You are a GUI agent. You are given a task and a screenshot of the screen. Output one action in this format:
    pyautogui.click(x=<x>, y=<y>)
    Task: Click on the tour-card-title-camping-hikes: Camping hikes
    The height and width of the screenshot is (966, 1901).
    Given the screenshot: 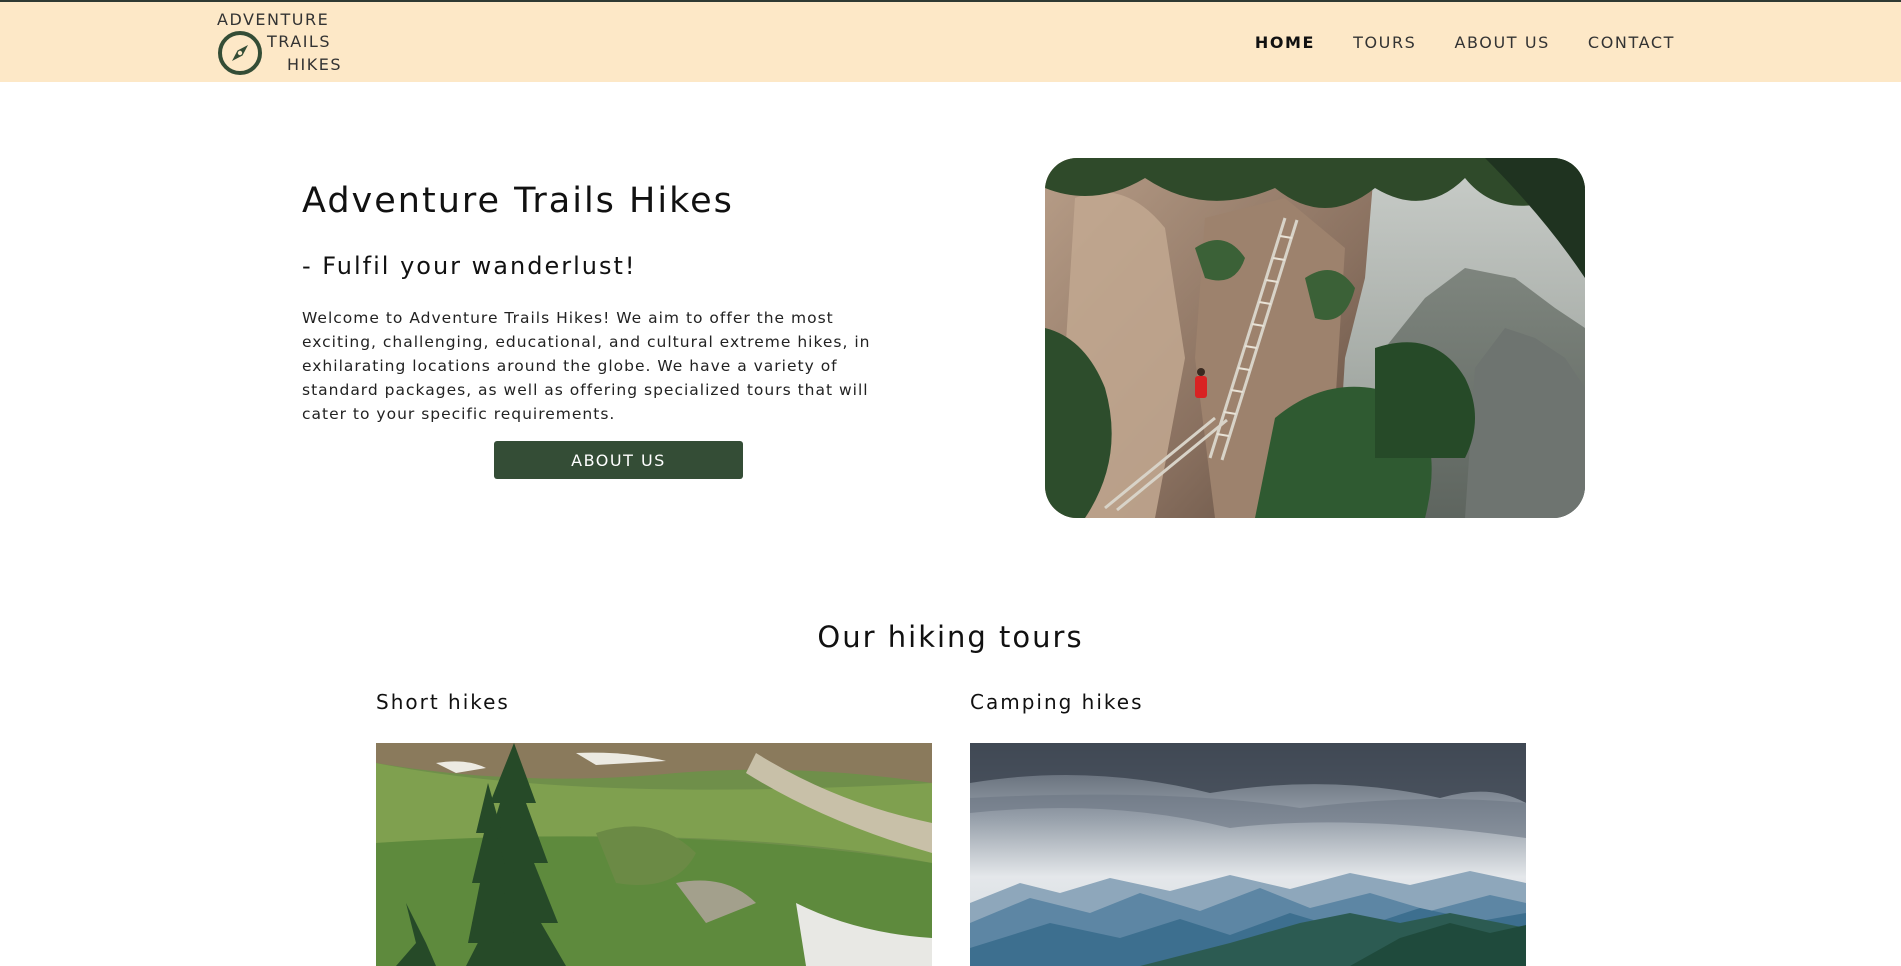 What is the action you would take?
    pyautogui.click(x=1057, y=702)
    